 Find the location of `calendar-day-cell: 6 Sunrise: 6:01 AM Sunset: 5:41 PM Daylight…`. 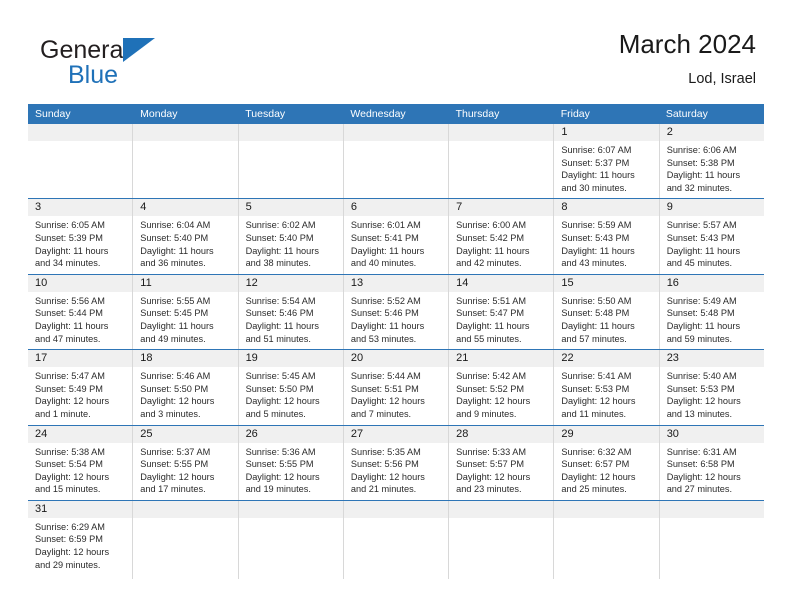

calendar-day-cell: 6 Sunrise: 6:01 AM Sunset: 5:41 PM Daylight… is located at coordinates (396, 236).